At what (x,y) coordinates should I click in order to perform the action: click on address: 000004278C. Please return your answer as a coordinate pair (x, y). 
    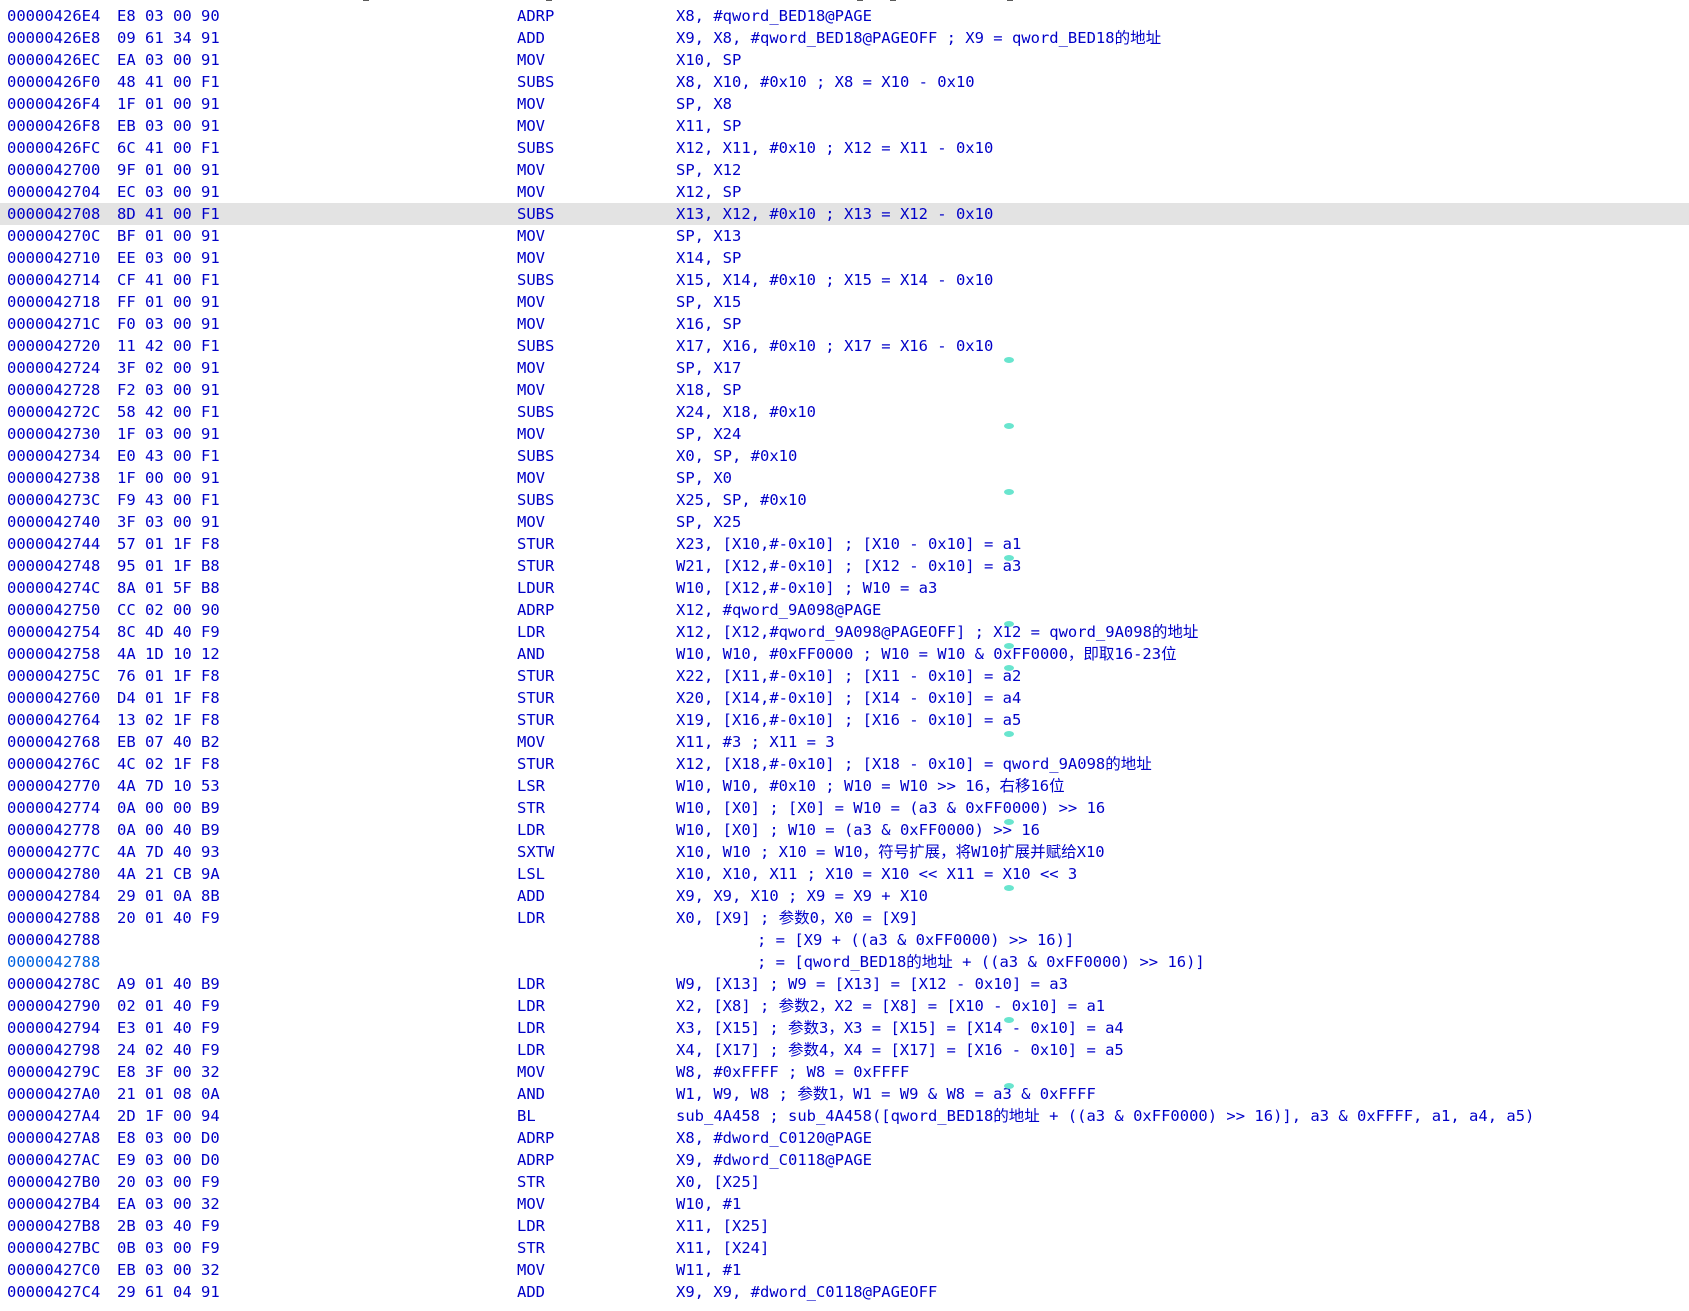
    Looking at the image, I should click on (53, 984).